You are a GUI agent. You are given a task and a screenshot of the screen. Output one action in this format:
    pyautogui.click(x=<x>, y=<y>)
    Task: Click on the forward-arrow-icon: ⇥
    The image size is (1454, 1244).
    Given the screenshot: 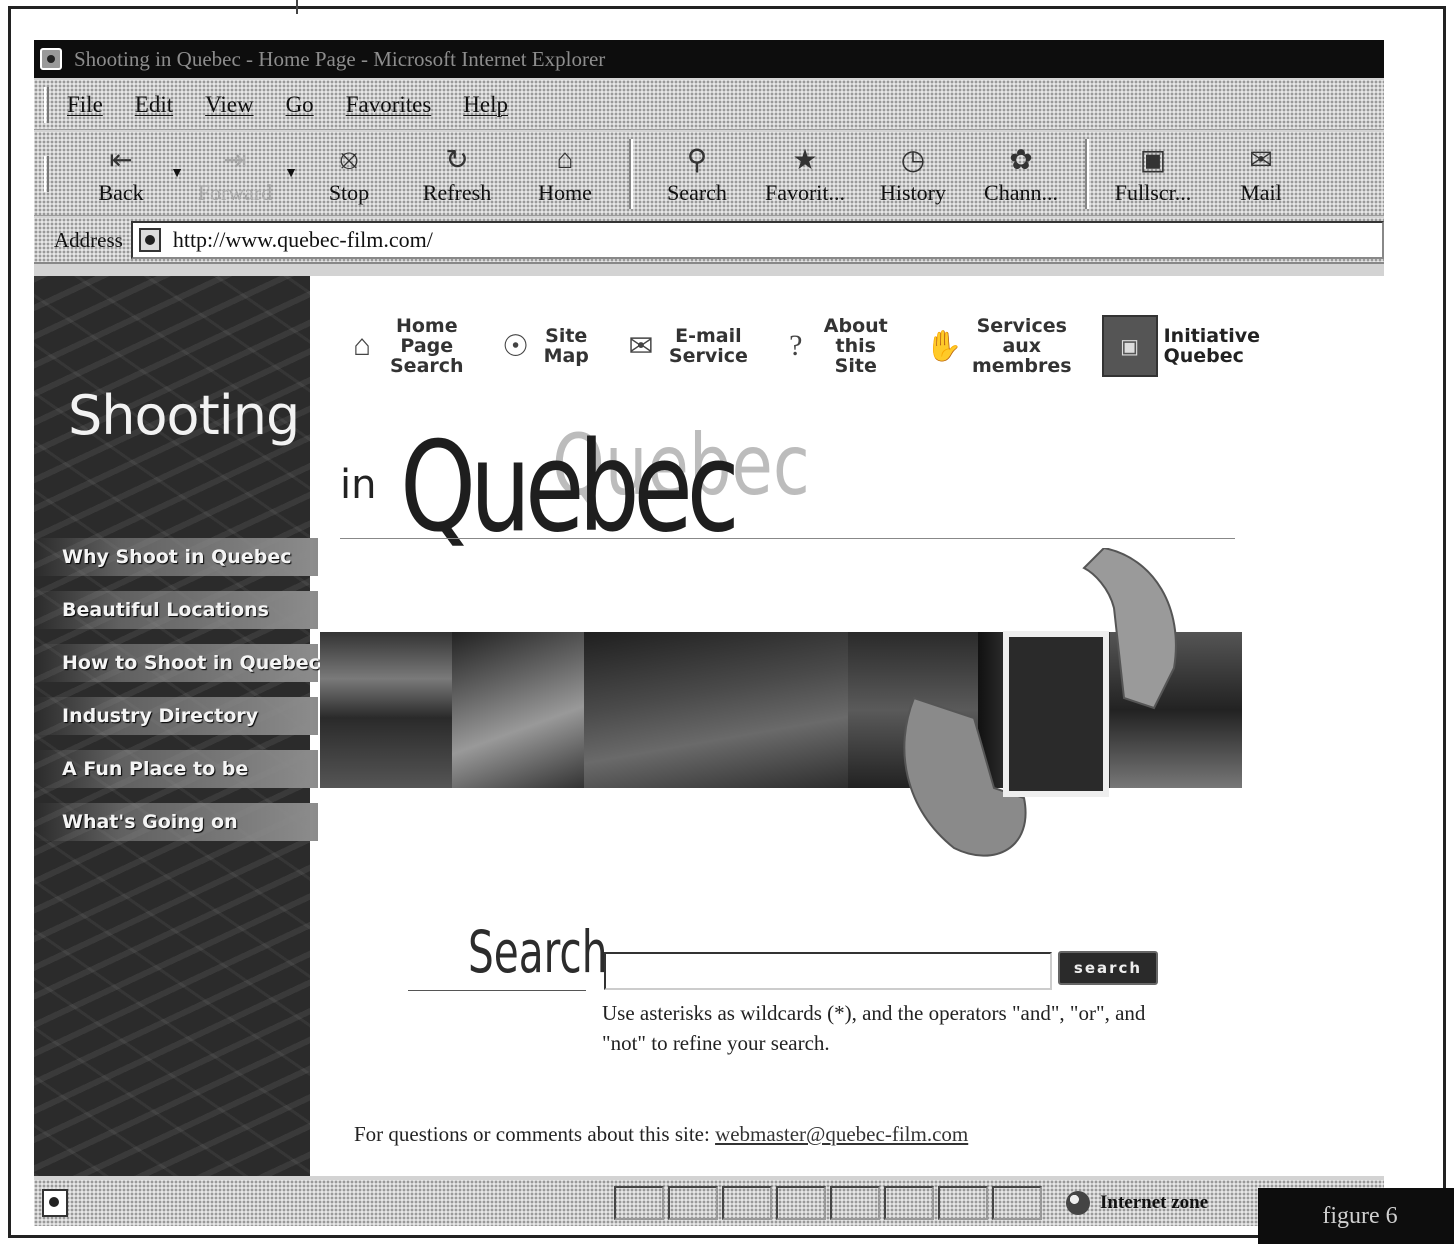 What is the action you would take?
    pyautogui.click(x=235, y=160)
    